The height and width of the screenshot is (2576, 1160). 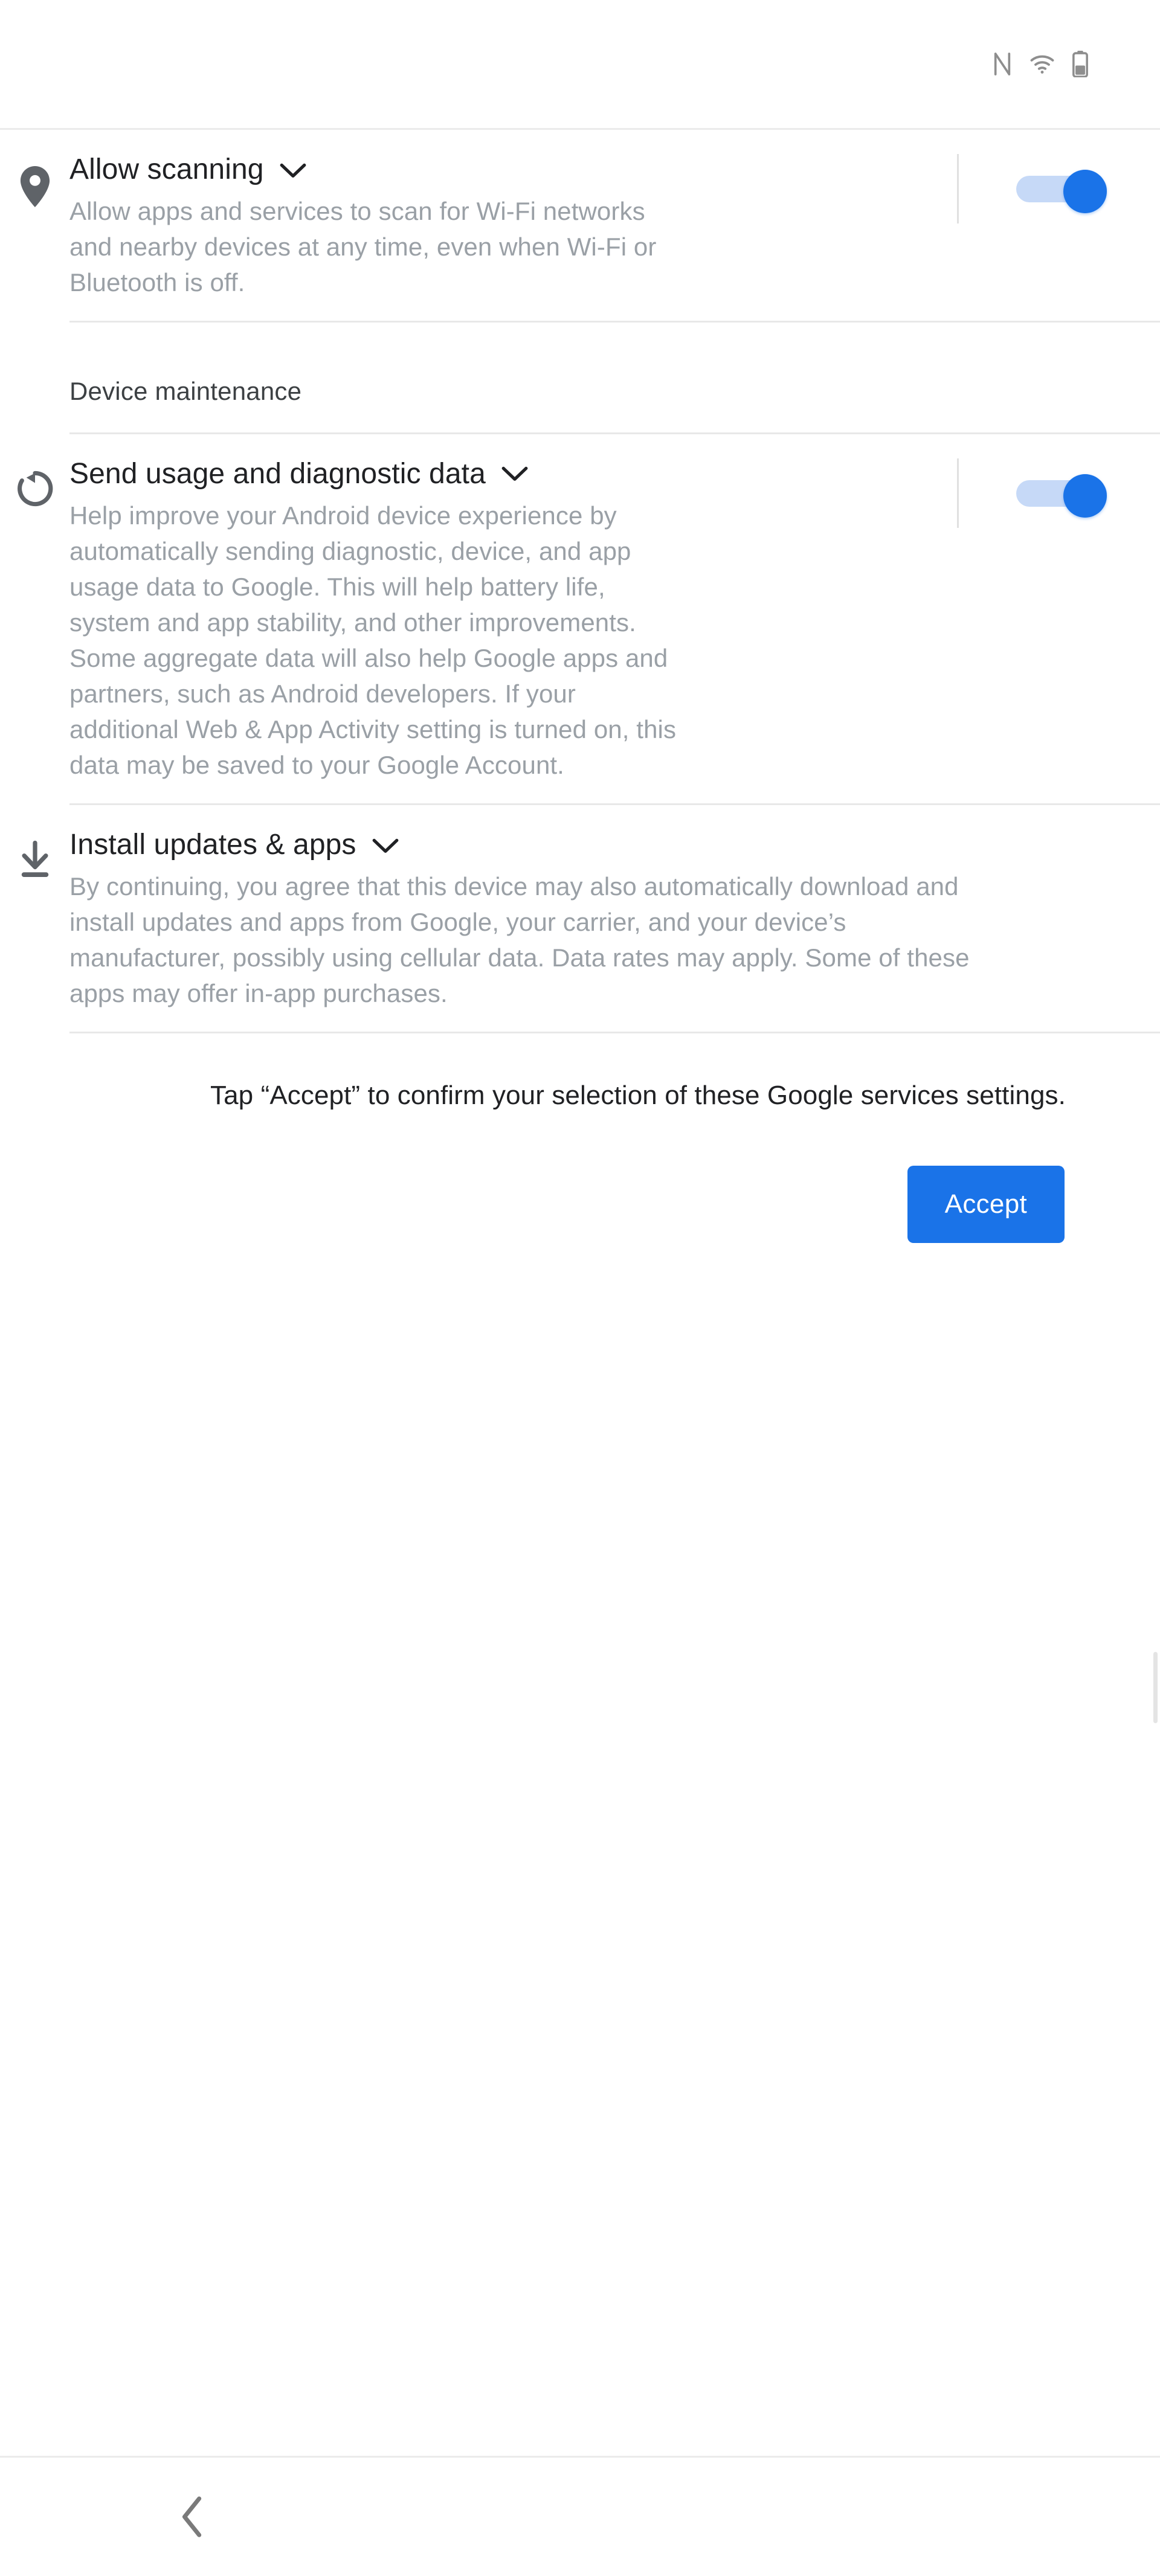 What do you see at coordinates (986, 1204) in the screenshot?
I see `accept-button: Accept` at bounding box center [986, 1204].